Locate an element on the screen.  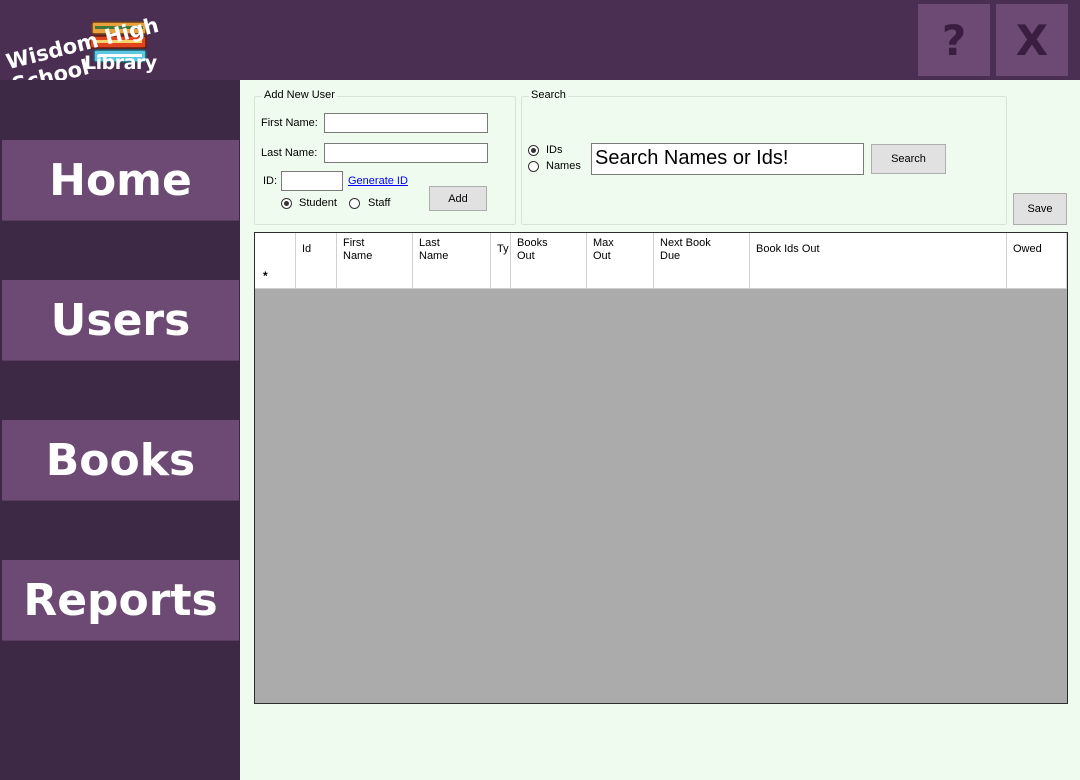
nav-reports-button: Reports is located at coordinates (120, 600).